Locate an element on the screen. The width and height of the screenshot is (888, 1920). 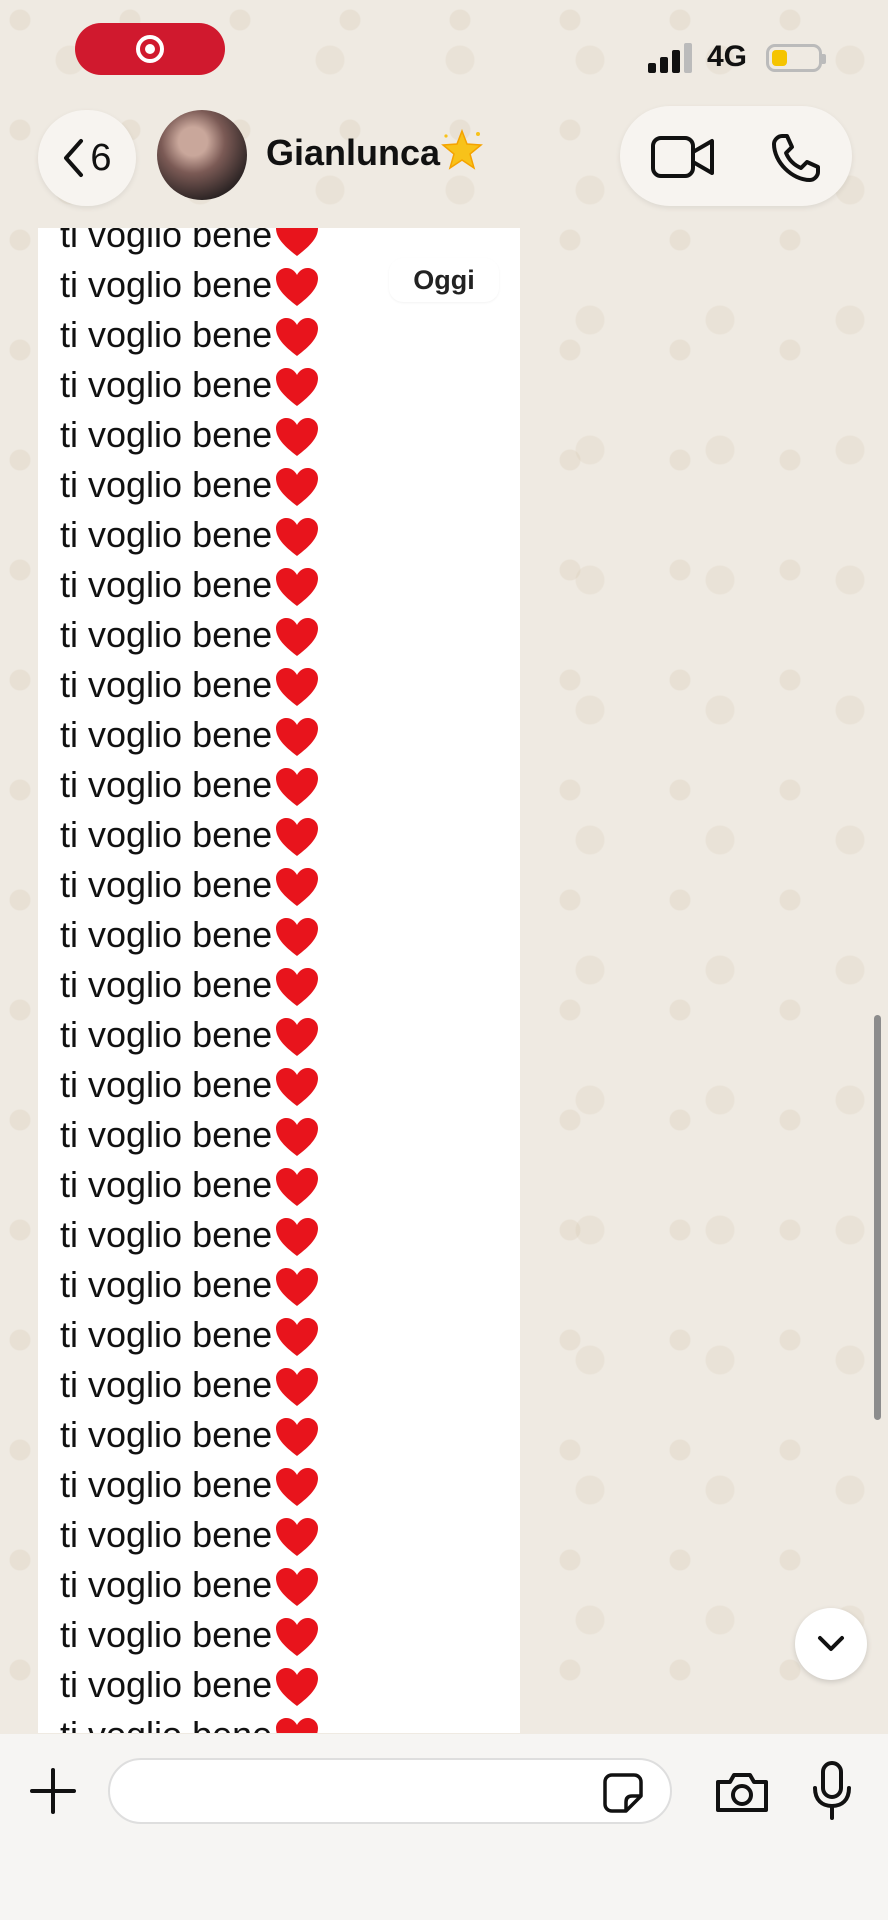
microphone-icon is located at coordinates (832, 1791).